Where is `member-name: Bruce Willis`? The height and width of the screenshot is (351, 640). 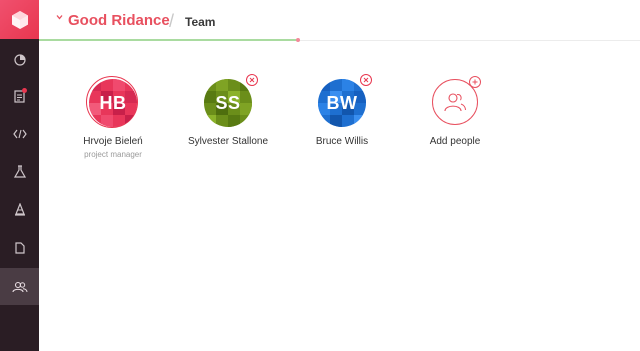 member-name: Bruce Willis is located at coordinates (342, 141).